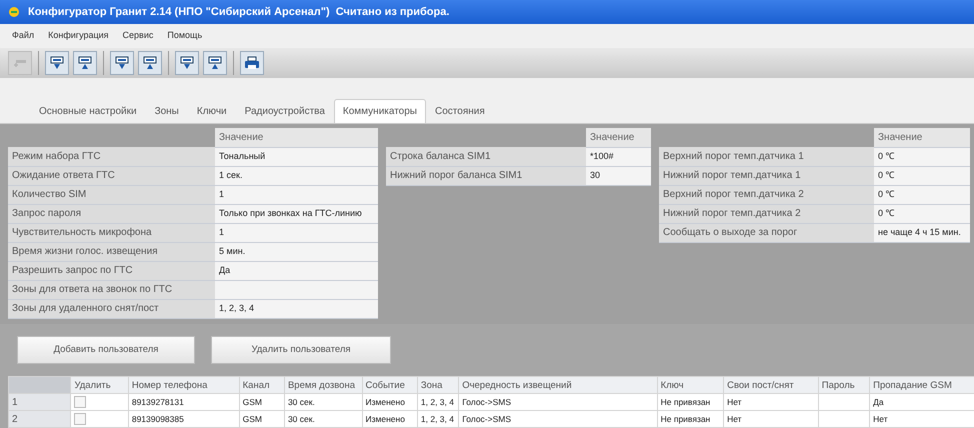 The width and height of the screenshot is (974, 428). What do you see at coordinates (296, 270) in the screenshot?
I see `property-value: Да` at bounding box center [296, 270].